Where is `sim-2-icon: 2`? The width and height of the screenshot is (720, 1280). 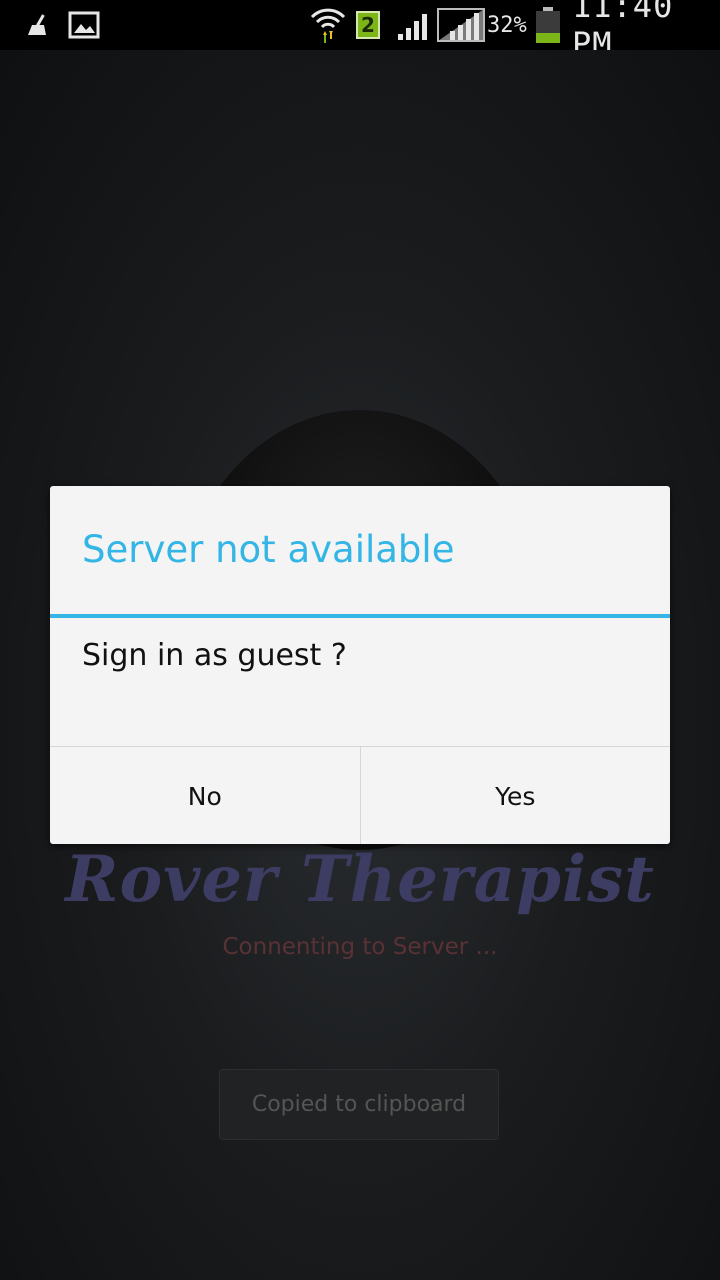 sim-2-icon: 2 is located at coordinates (368, 25).